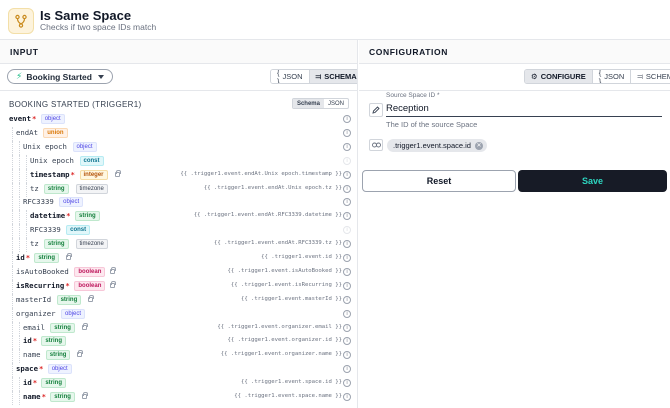  Describe the element at coordinates (592, 181) in the screenshot. I see `save-button: Save` at that location.